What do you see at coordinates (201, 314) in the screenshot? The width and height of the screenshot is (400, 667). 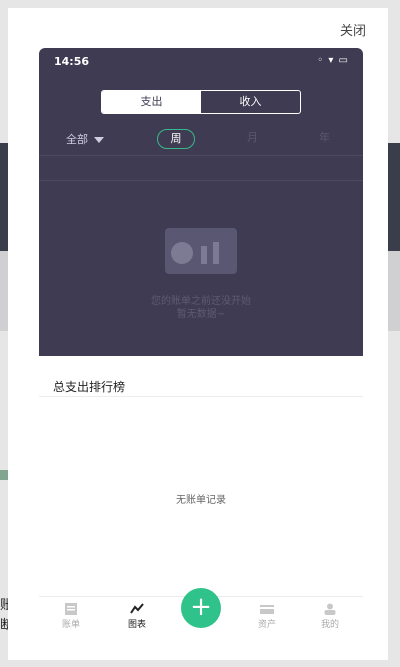 I see `empty-state-subtext: 暂无数据~` at bounding box center [201, 314].